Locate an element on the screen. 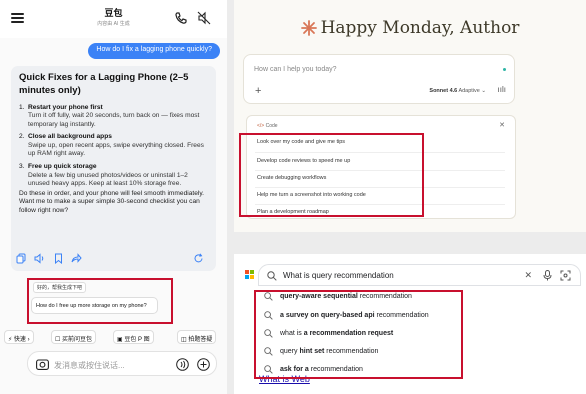 The image size is (586, 394). chat-brand: 豆包 内容由 AI 生成 is located at coordinates (113, 16).